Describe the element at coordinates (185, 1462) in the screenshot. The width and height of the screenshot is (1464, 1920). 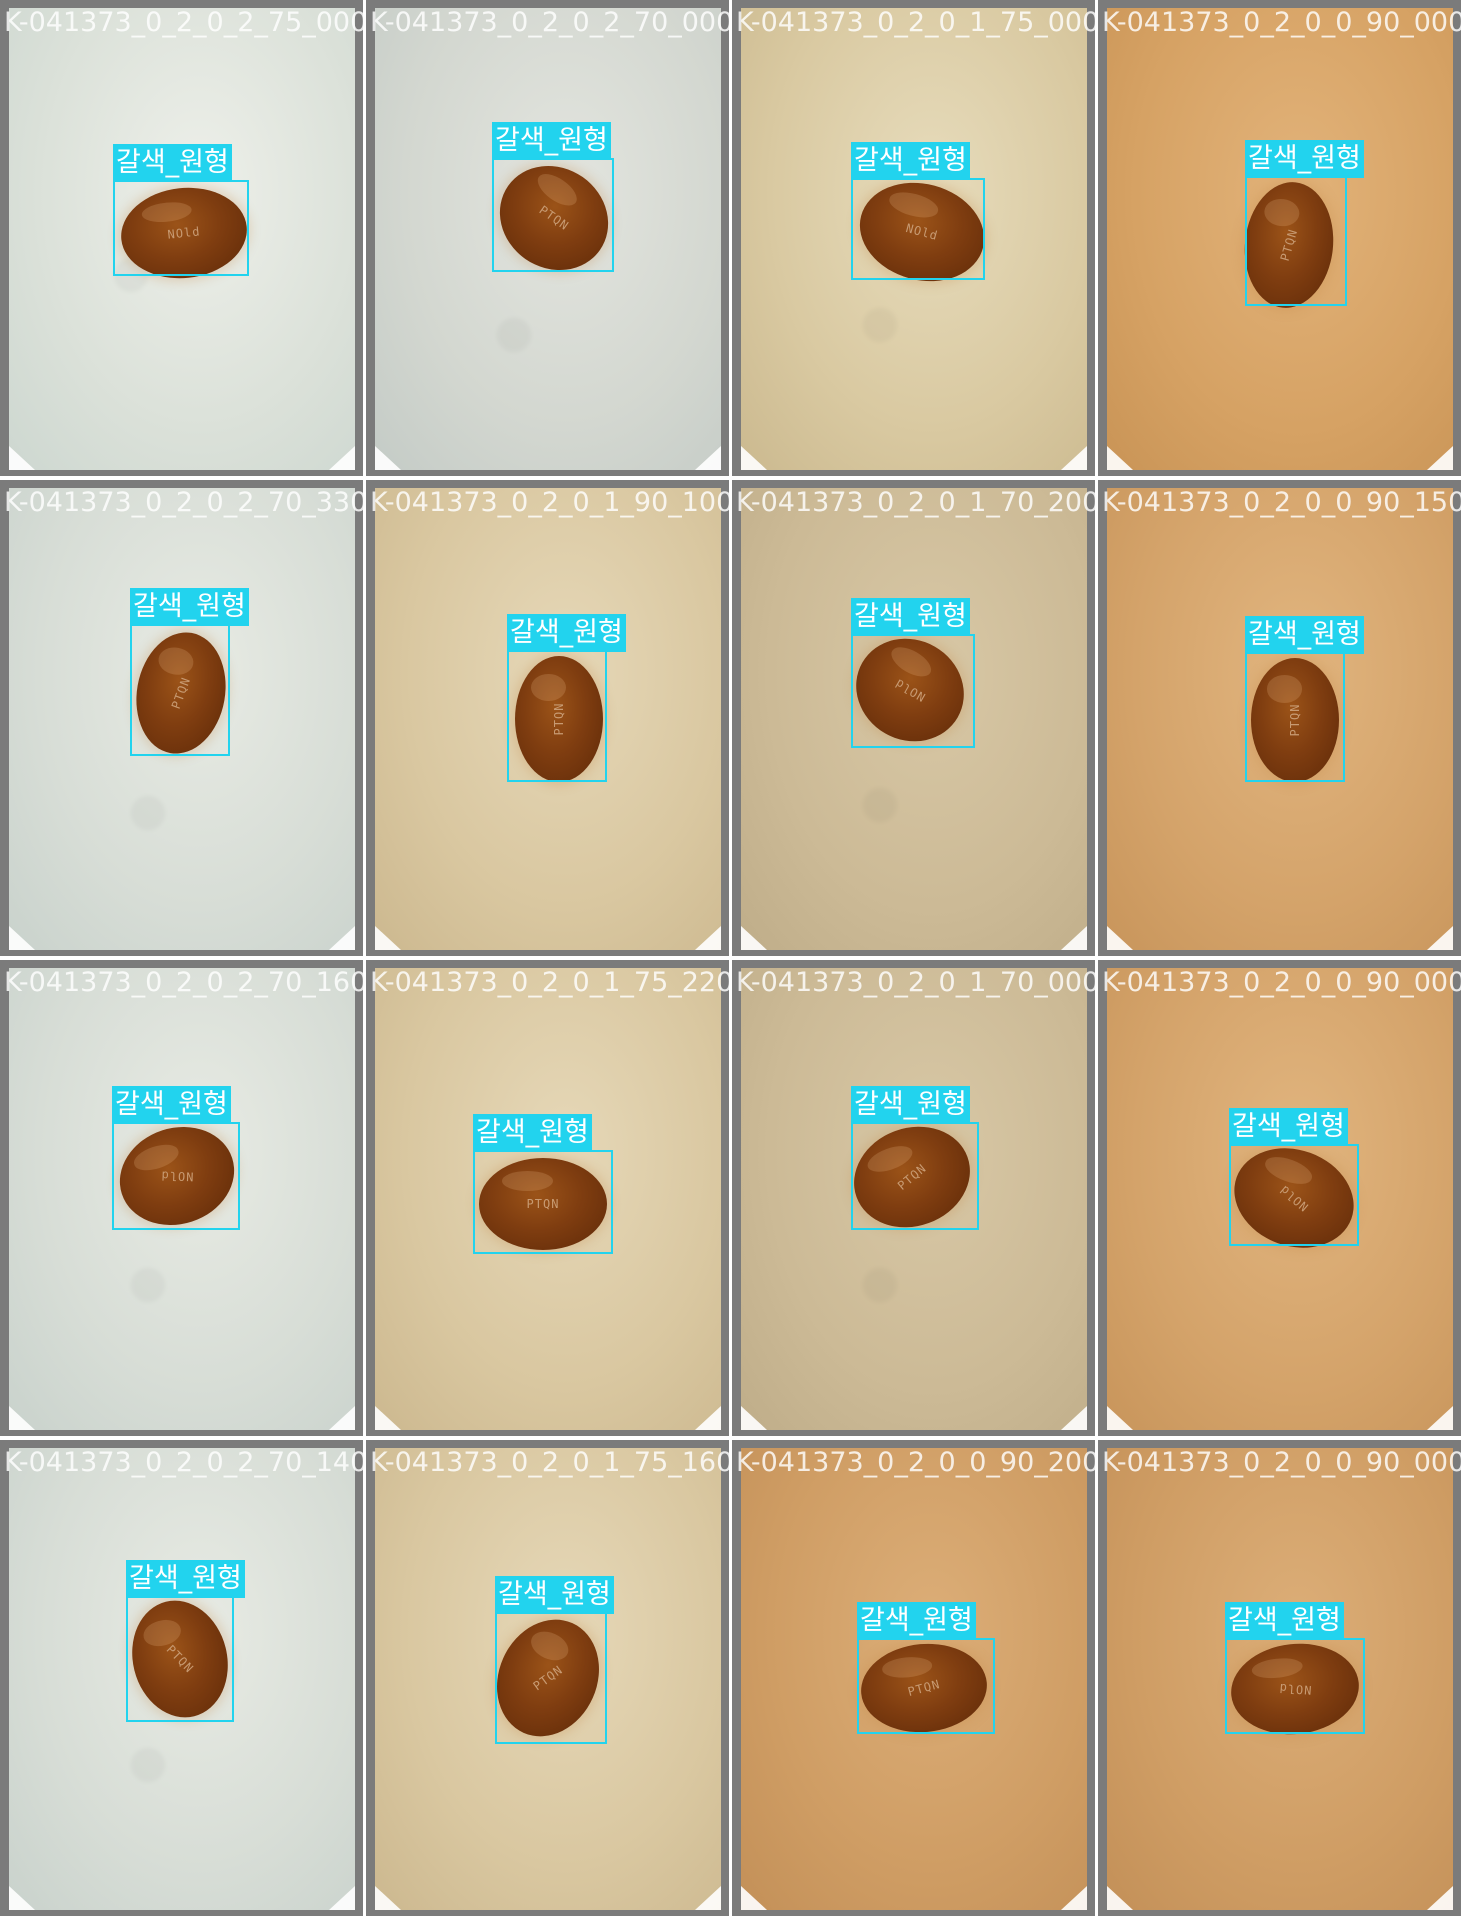
I see `filename-label: K-041373_0_2_0_2_70_140_200.png` at that location.